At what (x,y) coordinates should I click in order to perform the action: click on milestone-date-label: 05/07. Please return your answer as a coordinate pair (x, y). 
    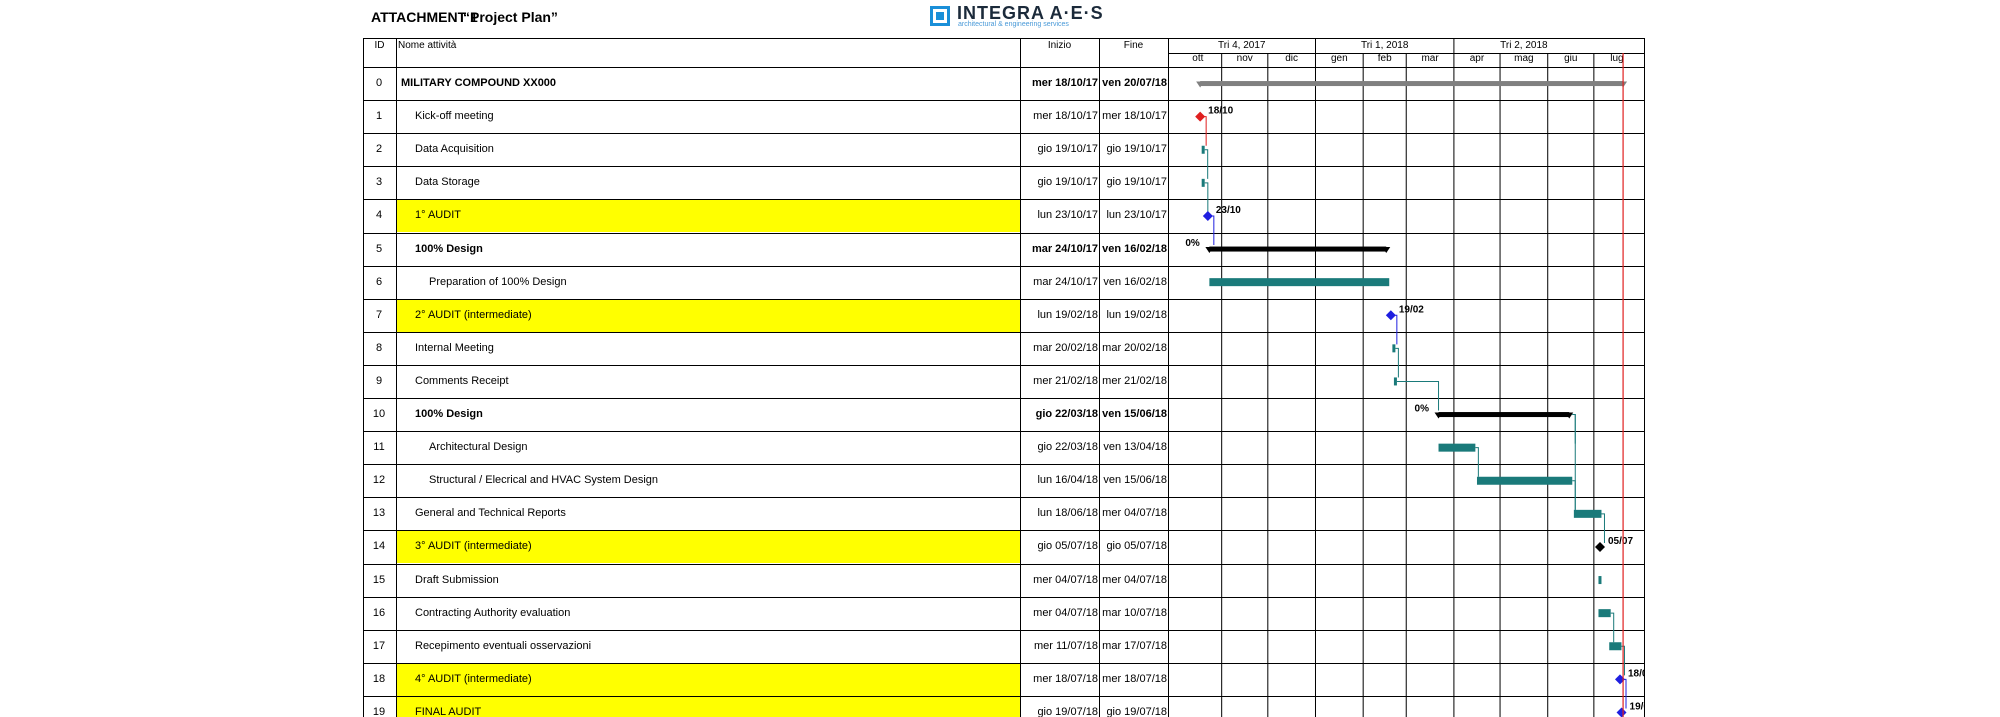
    Looking at the image, I should click on (1620, 541).